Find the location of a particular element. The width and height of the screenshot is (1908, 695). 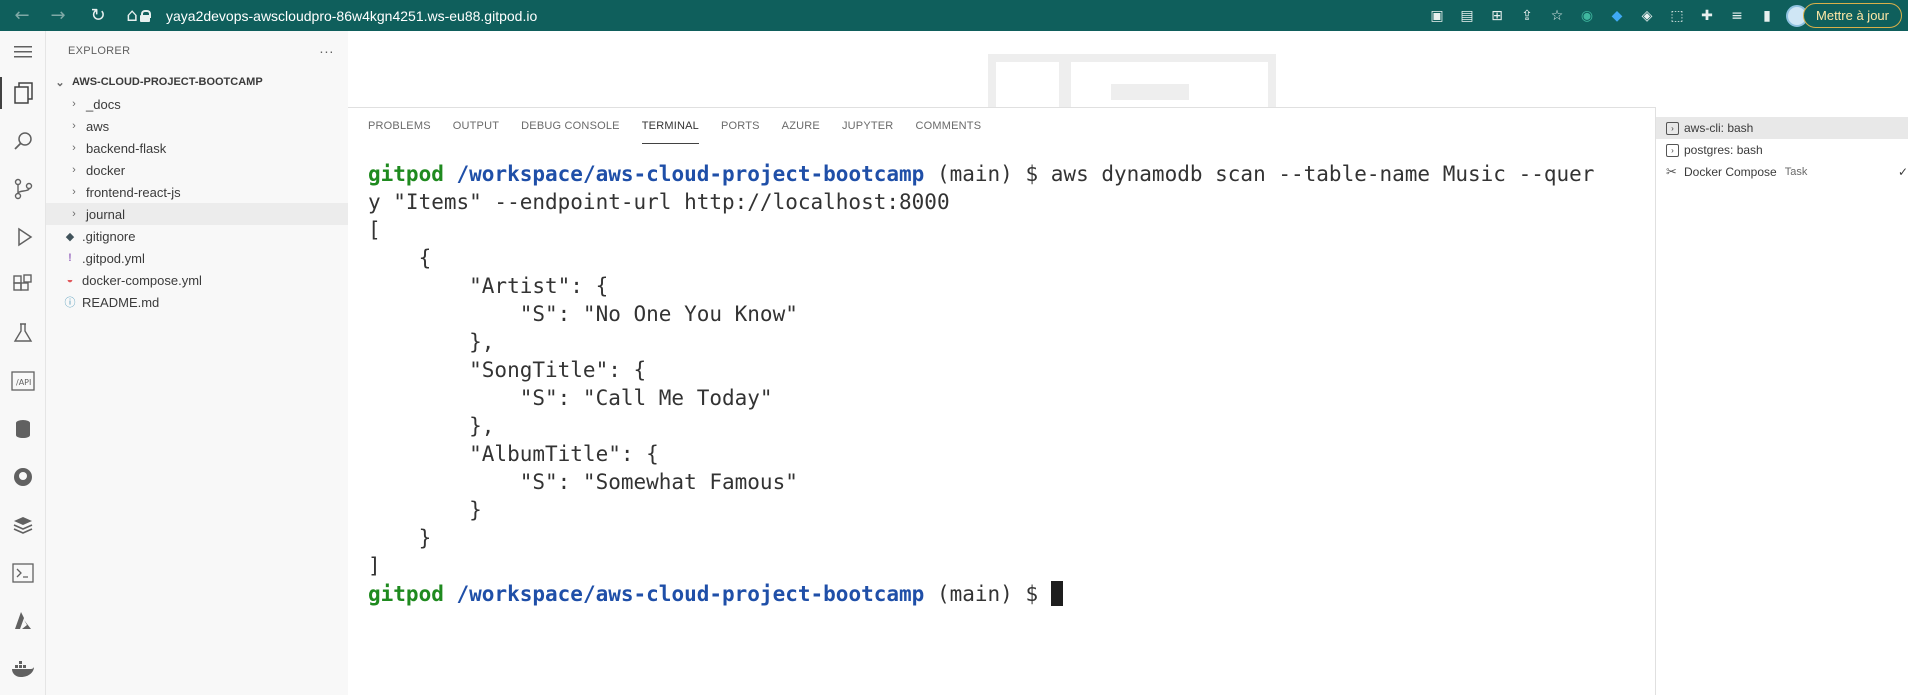

prompt-branch: (main) $ is located at coordinates (987, 594).